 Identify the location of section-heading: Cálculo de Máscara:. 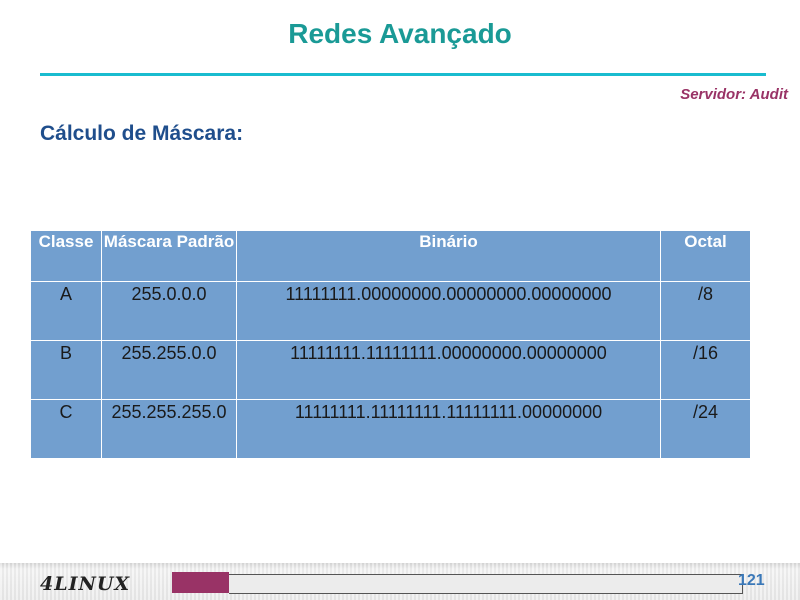
(142, 133).